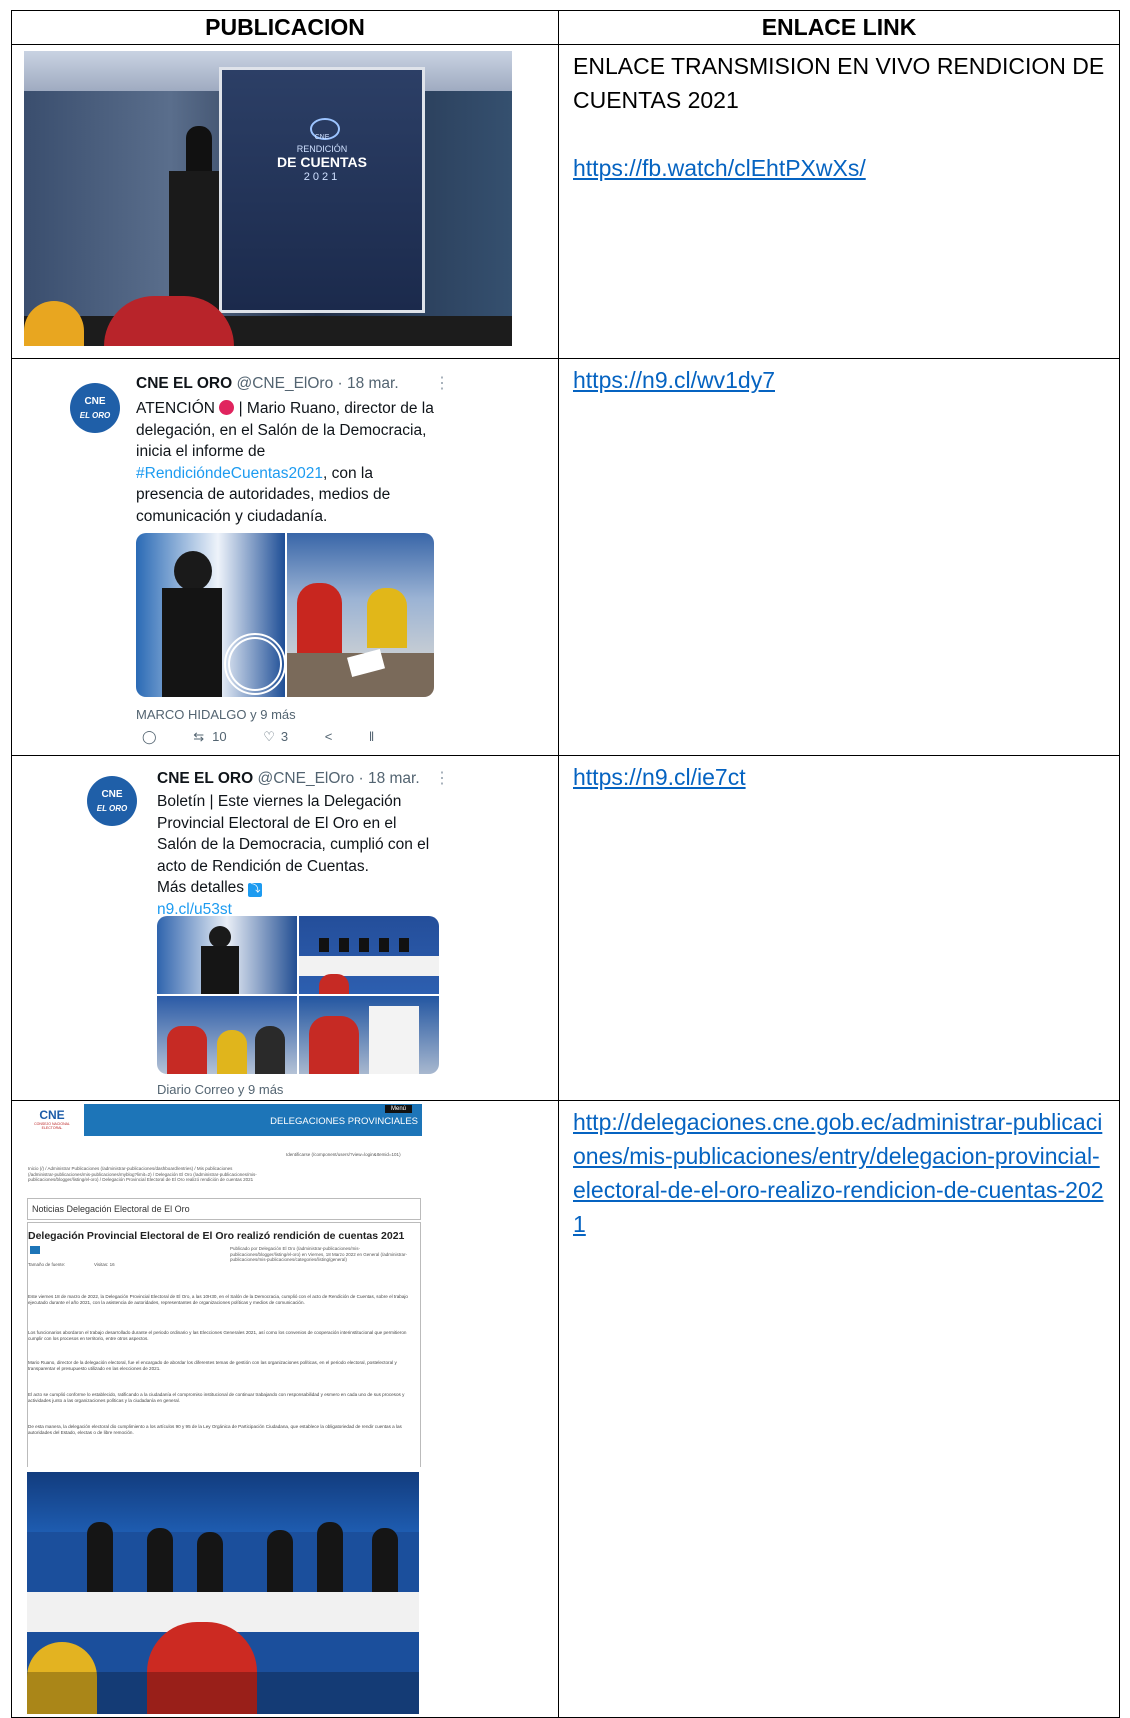  What do you see at coordinates (253, 1120) in the screenshot?
I see `site-header: Menú DELEGACIONES PROVINCIALES` at bounding box center [253, 1120].